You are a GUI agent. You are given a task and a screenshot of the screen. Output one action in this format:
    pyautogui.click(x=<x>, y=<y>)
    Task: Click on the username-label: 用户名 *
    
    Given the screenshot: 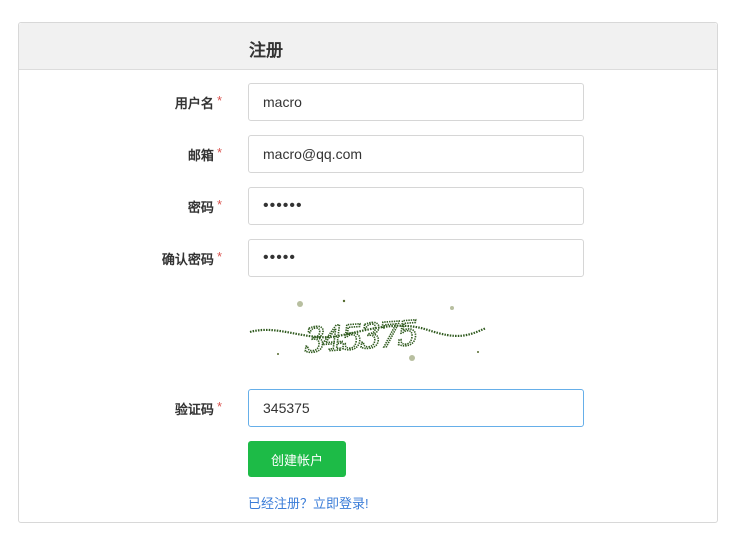 What is the action you would take?
    pyautogui.click(x=198, y=102)
    